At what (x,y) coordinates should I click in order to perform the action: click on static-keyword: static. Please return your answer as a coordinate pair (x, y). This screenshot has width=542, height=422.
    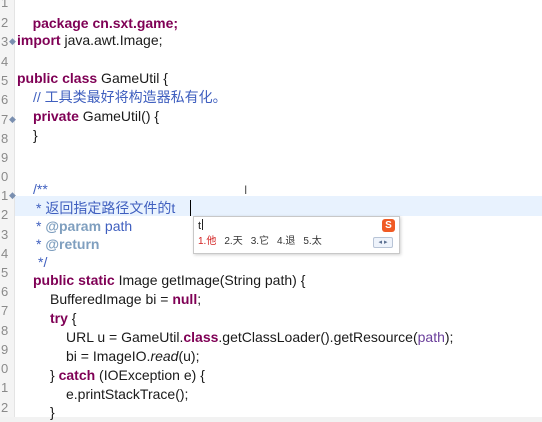
    Looking at the image, I should click on (96, 280).